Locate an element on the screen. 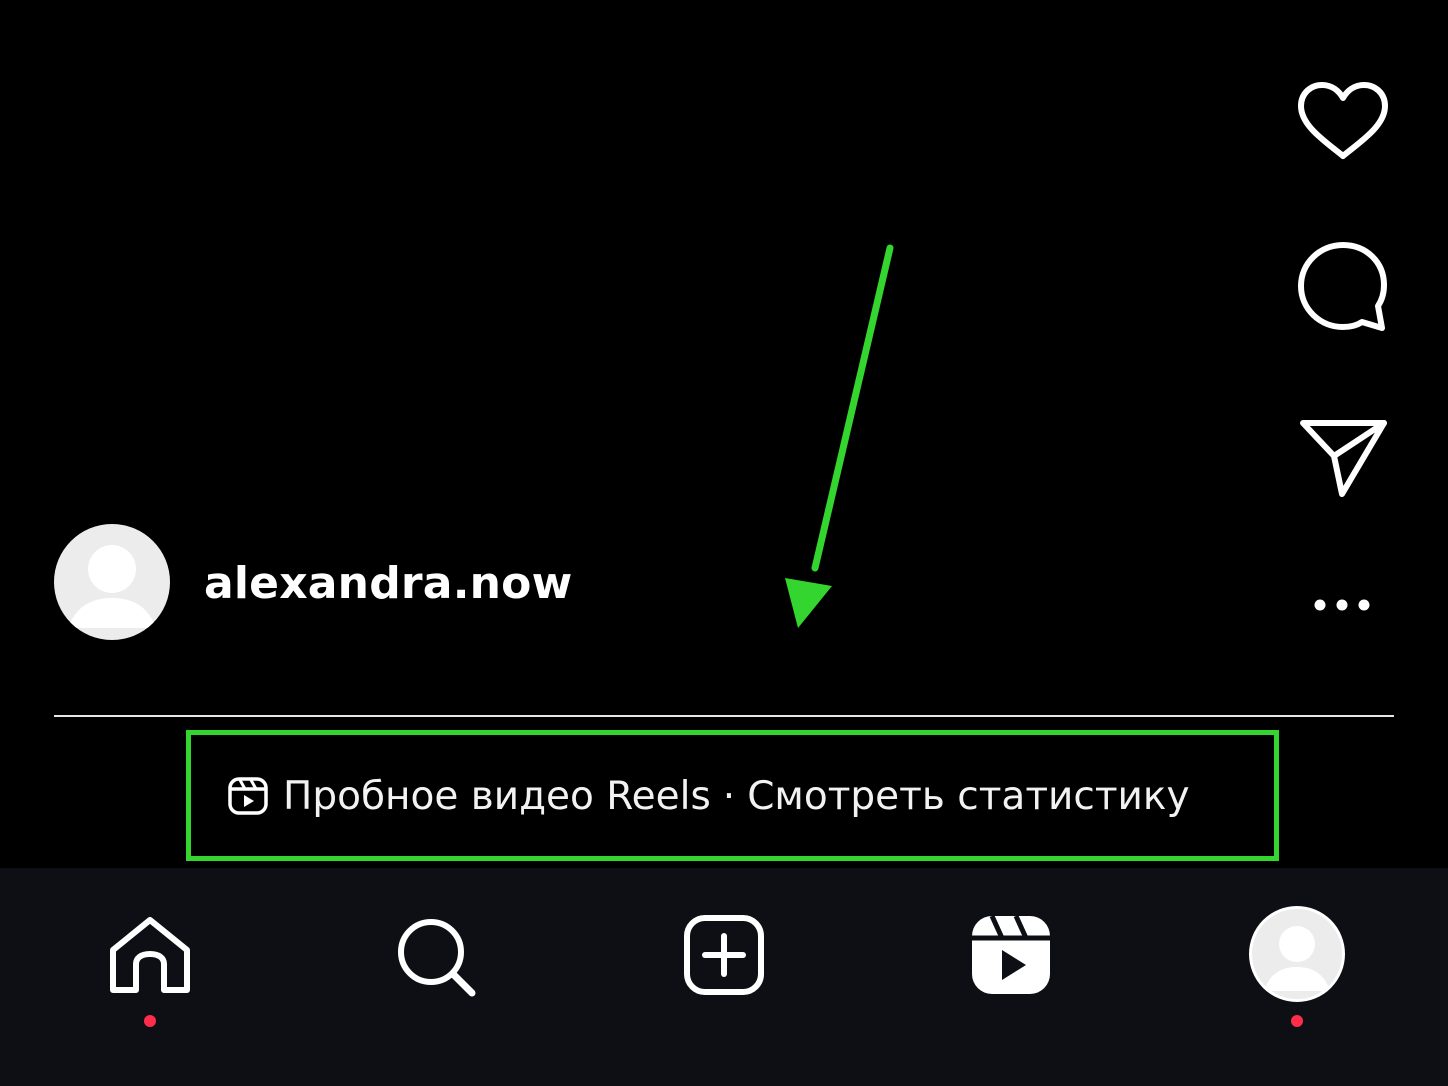  nav-search is located at coordinates (438, 959).